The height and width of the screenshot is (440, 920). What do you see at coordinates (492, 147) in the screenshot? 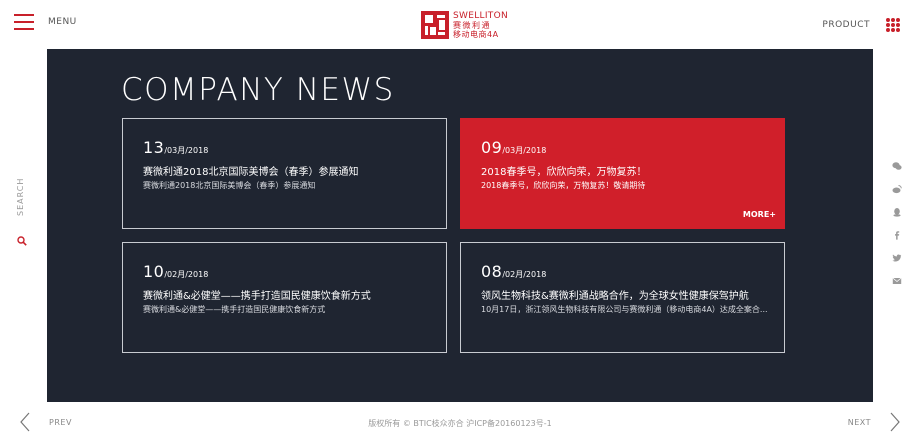
I see `news-day: 09` at bounding box center [492, 147].